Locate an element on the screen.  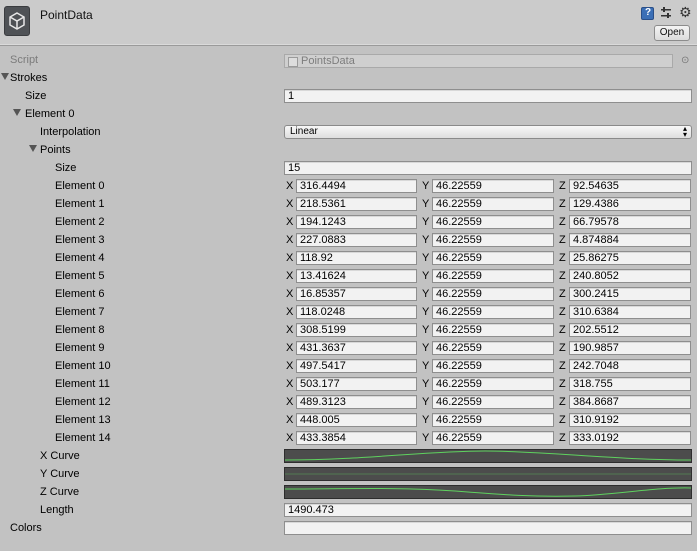
strokes-size-input: 1 is located at coordinates (488, 96).